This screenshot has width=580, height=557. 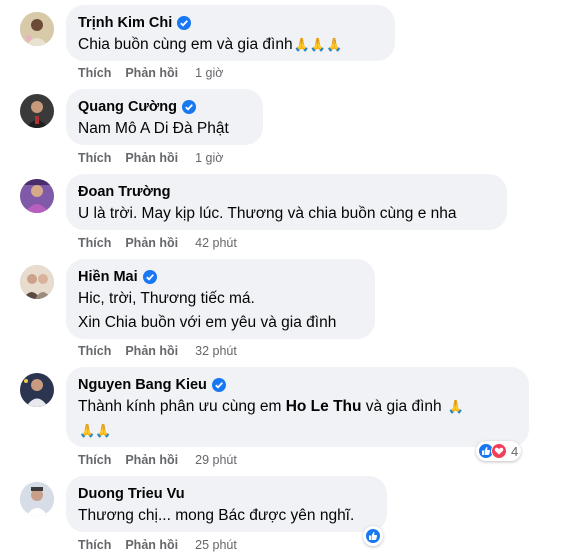 What do you see at coordinates (297, 431) in the screenshot?
I see `comment-text-line-2: 🙏🙏` at bounding box center [297, 431].